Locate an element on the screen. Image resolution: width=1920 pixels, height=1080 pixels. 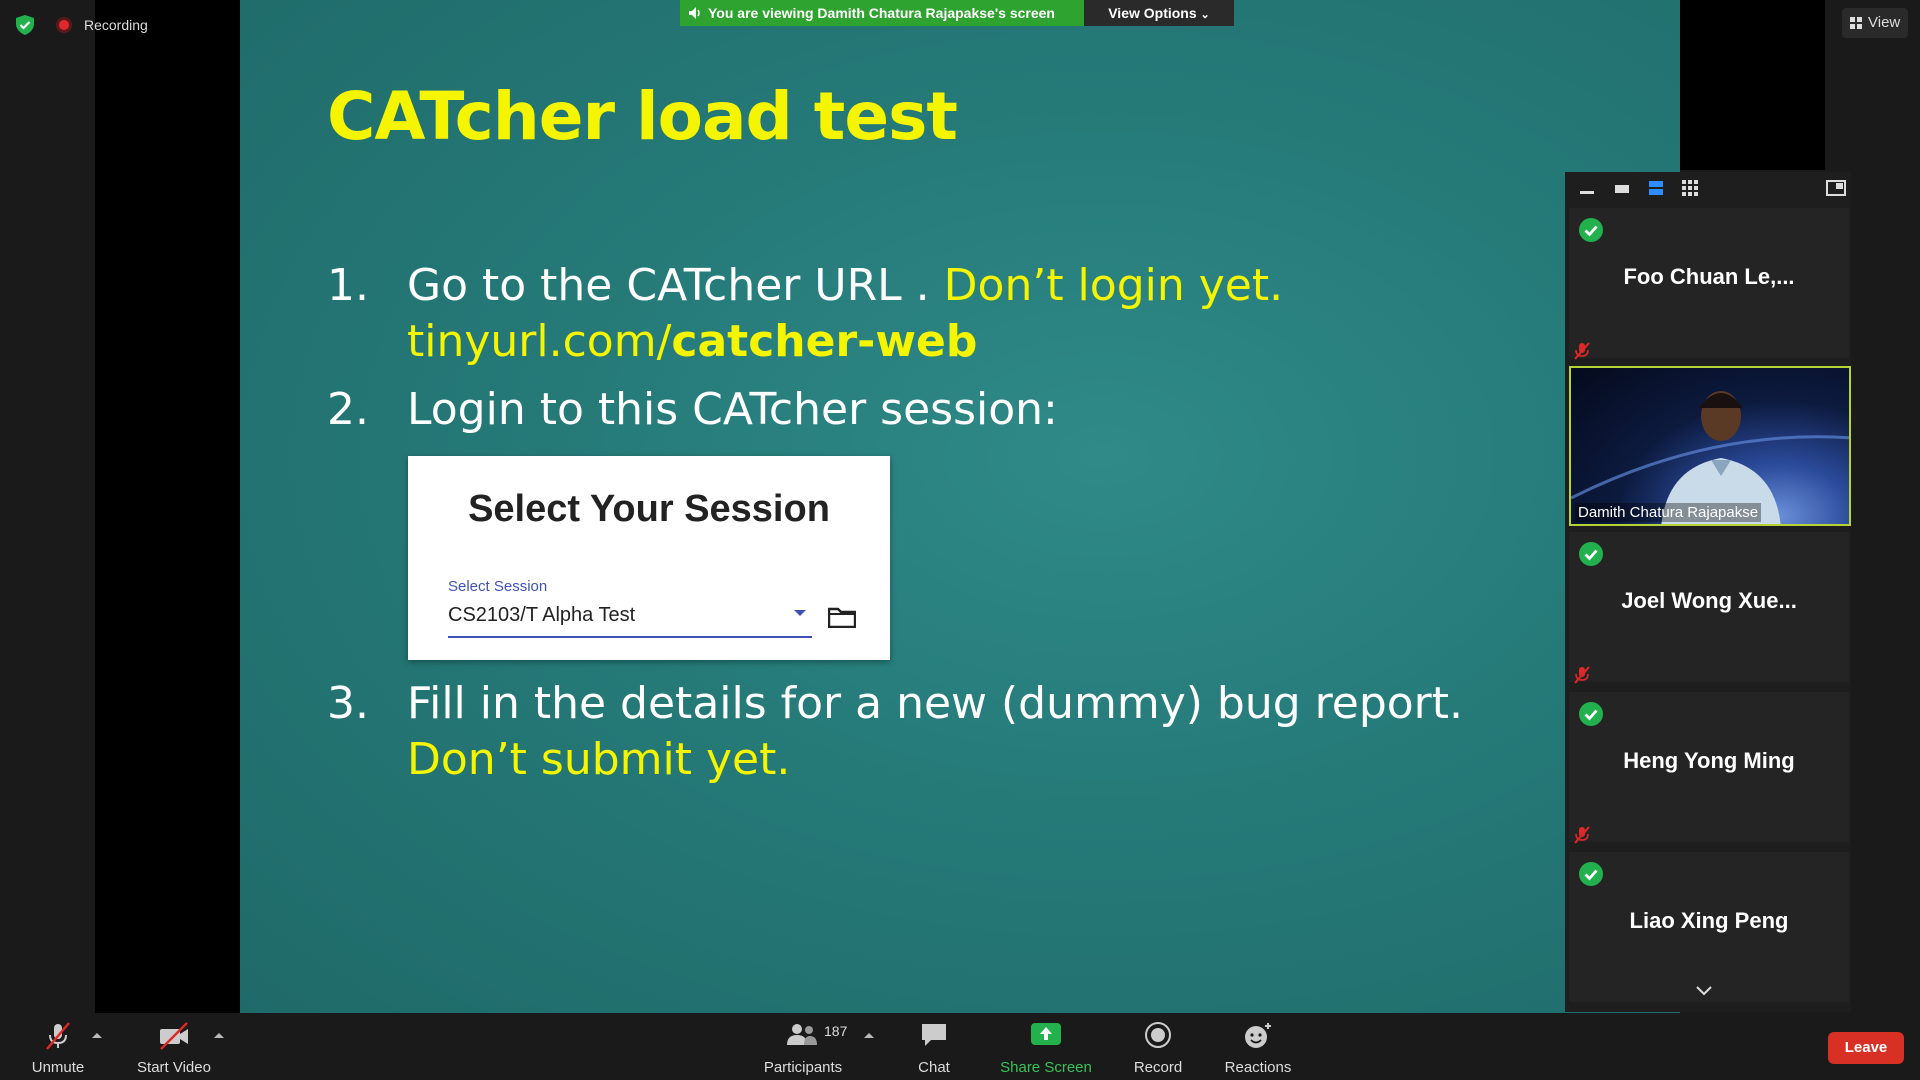
recording-label: Recording is located at coordinates (116, 25).